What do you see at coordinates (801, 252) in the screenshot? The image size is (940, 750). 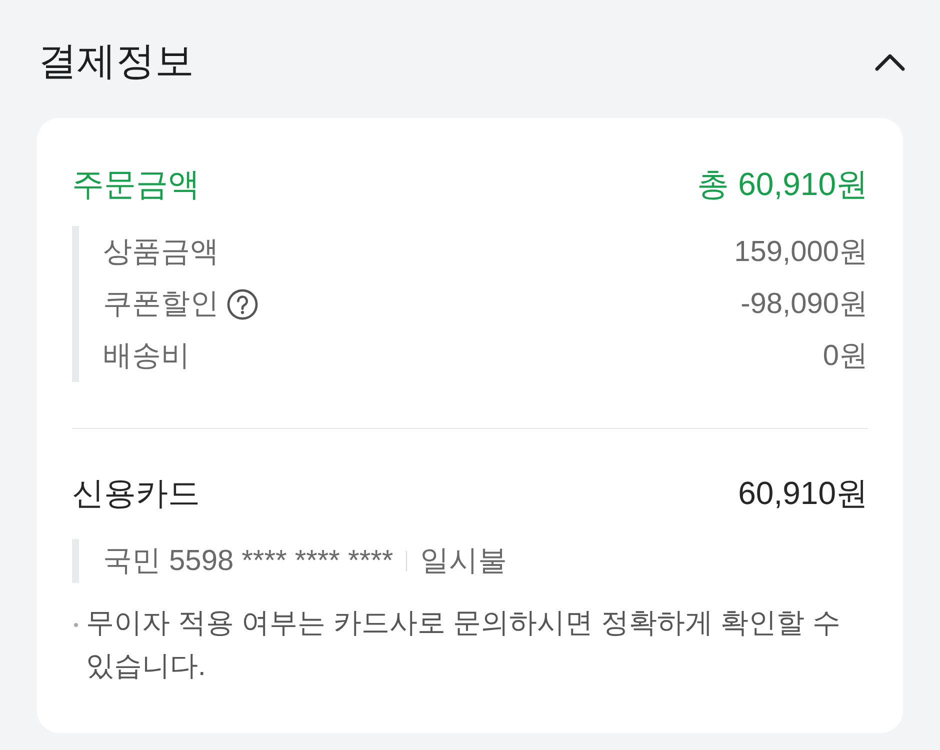 I see `item-amount: 159,000원` at bounding box center [801, 252].